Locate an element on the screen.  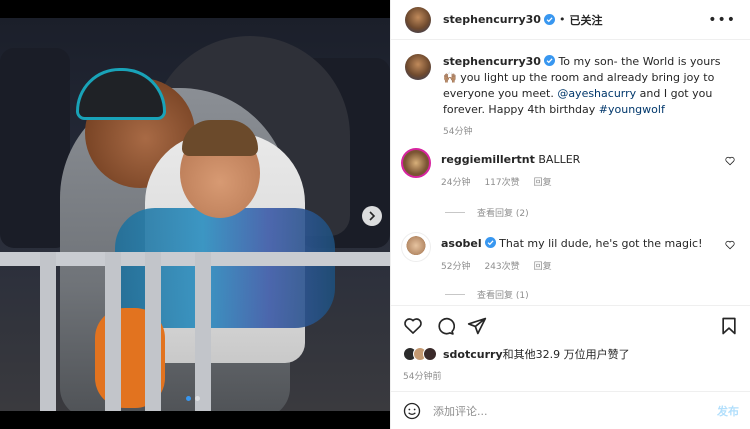
comment-button is located at coordinates (445, 326).